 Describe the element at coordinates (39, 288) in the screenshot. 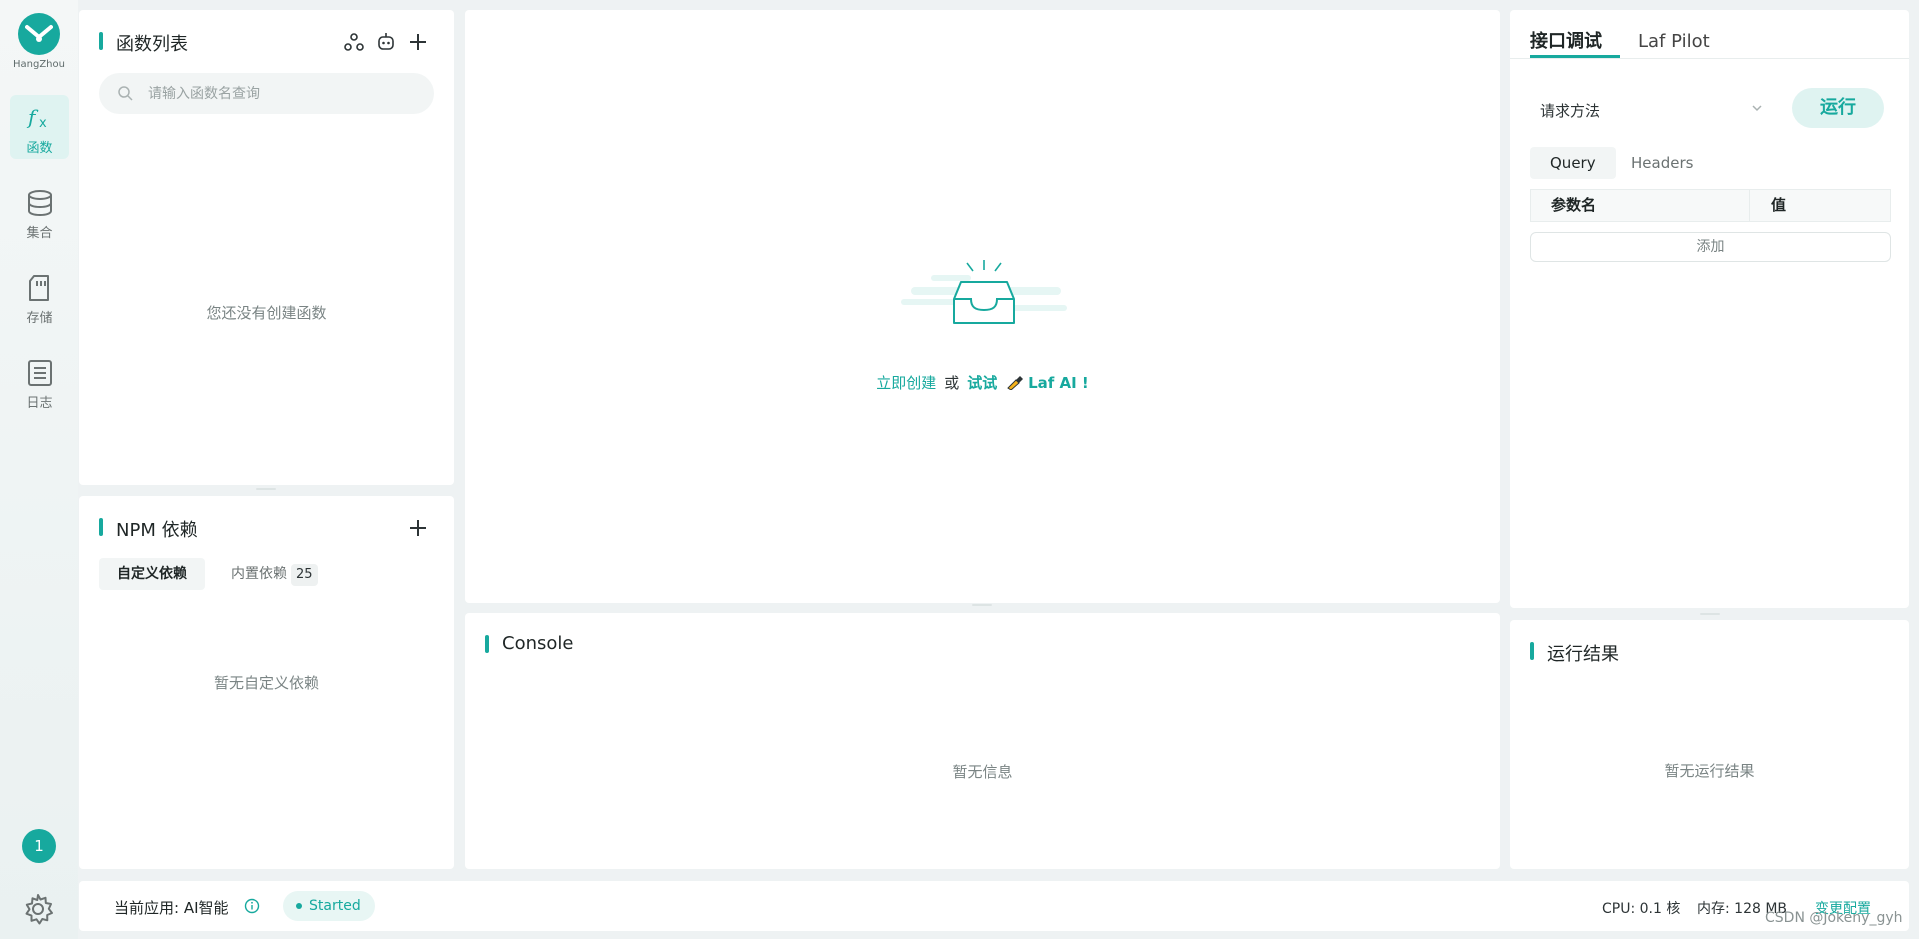

I see `storage-icon` at that location.